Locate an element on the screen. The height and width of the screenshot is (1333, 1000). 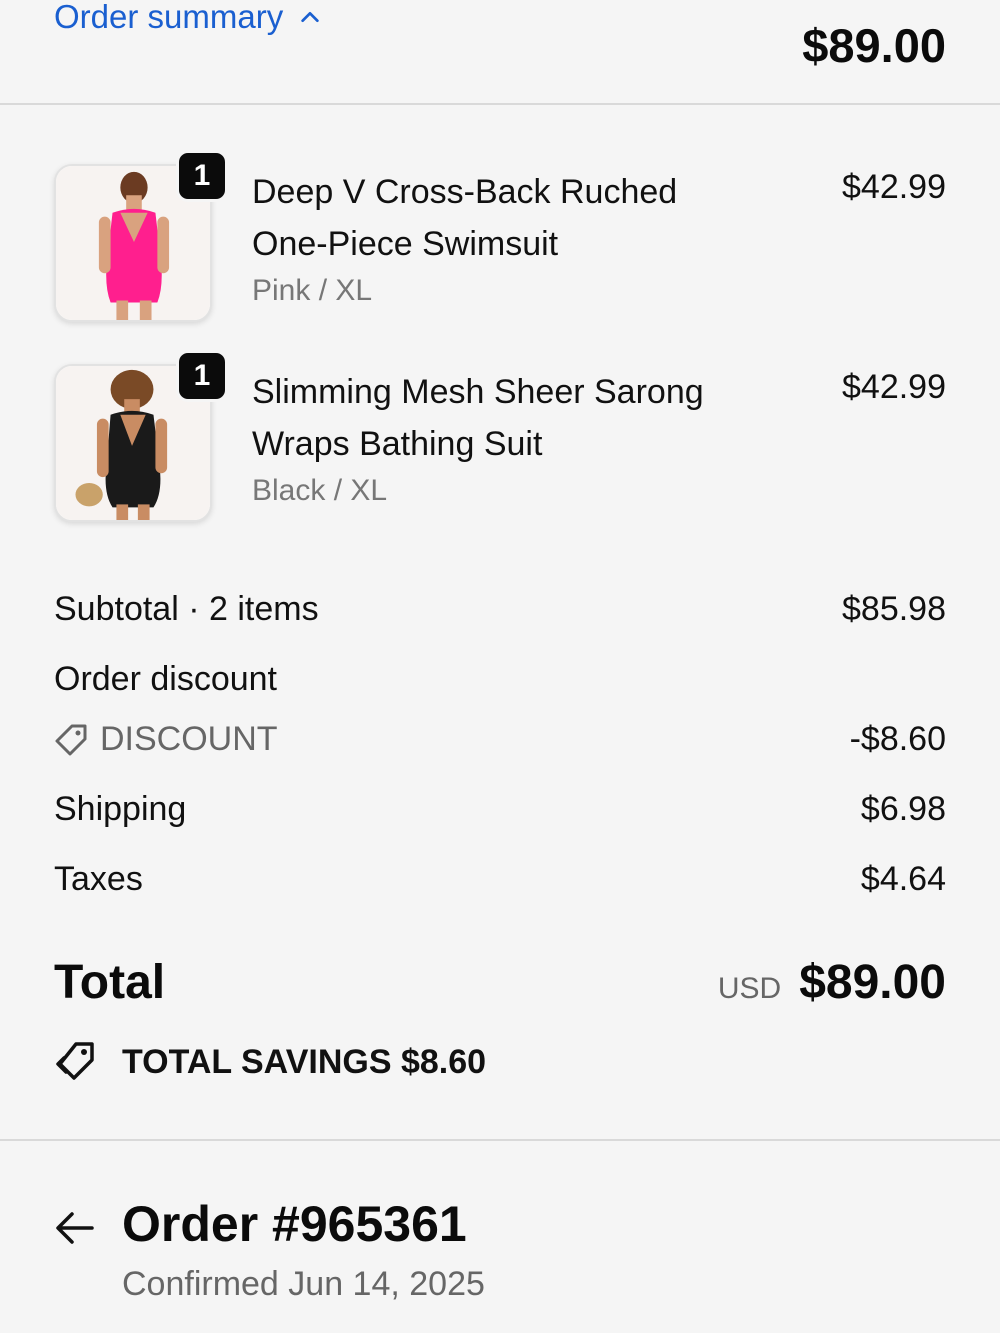
shipping-value: $6.98 is located at coordinates (903, 809).